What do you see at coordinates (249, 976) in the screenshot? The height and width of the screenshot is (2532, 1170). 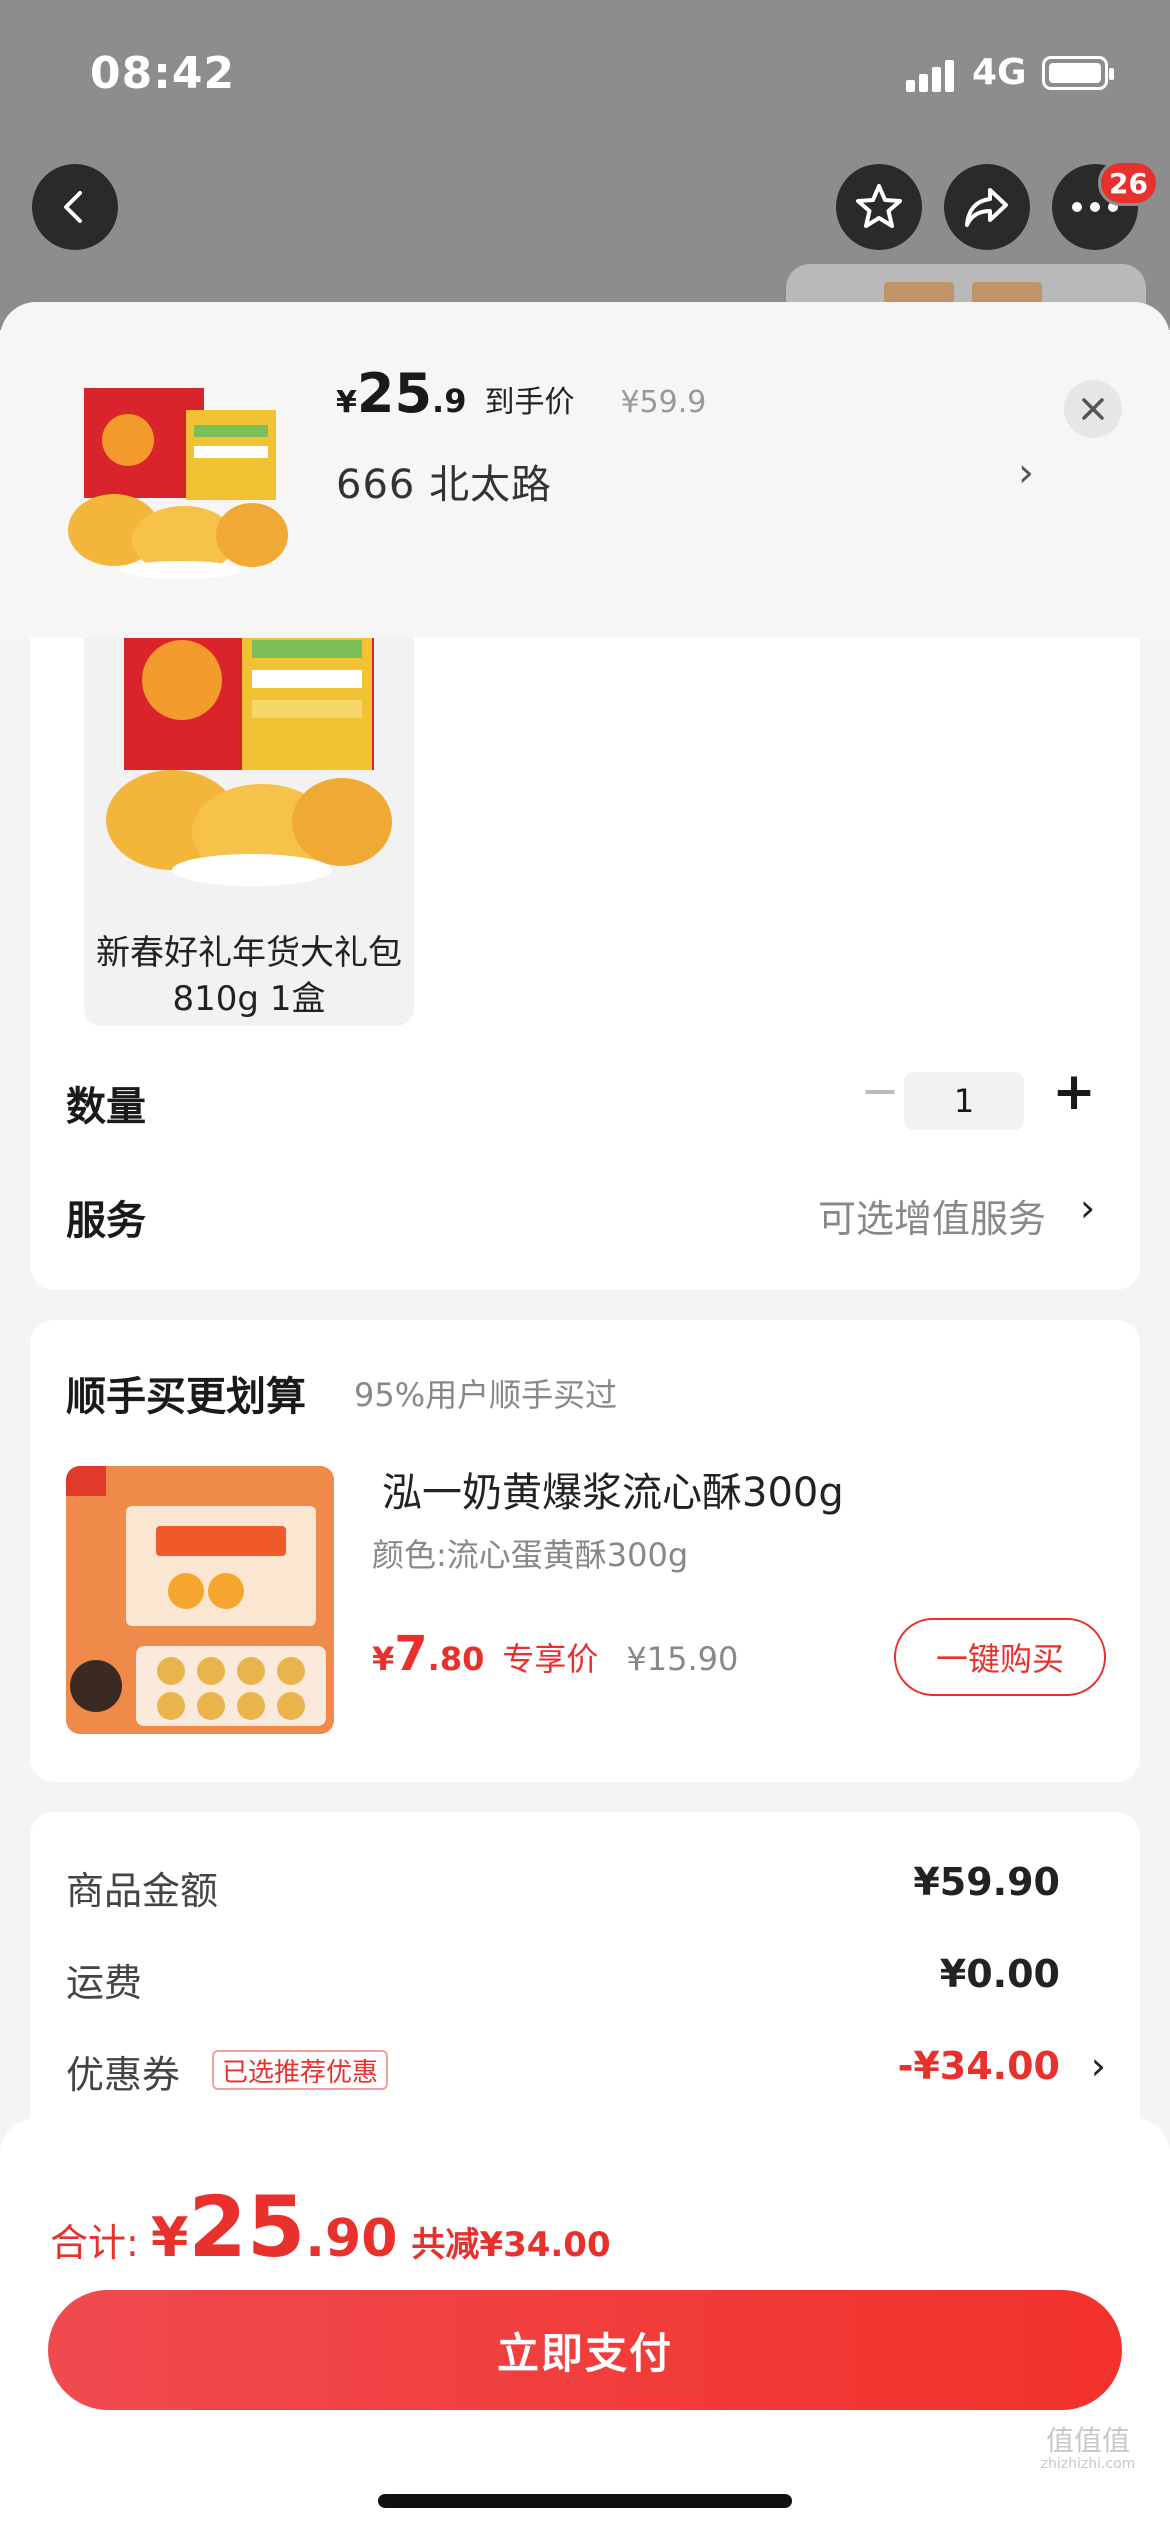 I see `variant-label: 新春好礼年货大礼包 810g 1盒` at bounding box center [249, 976].